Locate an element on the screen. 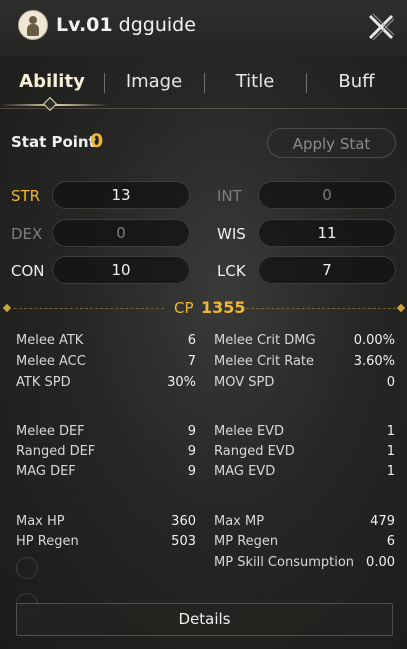 The height and width of the screenshot is (649, 407). attr-label-melee-crit-dmg: Melee Crit DMG is located at coordinates (265, 340).